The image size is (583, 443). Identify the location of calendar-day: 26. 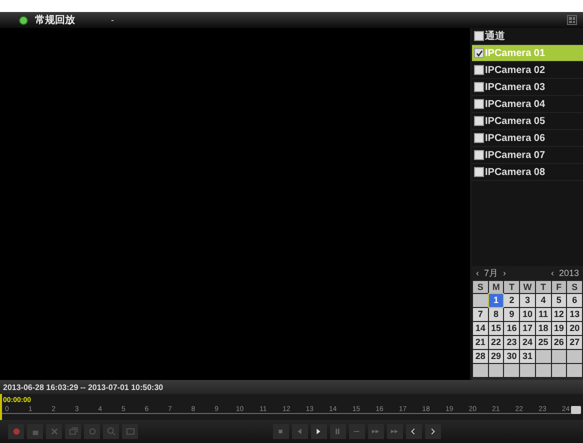
(559, 342).